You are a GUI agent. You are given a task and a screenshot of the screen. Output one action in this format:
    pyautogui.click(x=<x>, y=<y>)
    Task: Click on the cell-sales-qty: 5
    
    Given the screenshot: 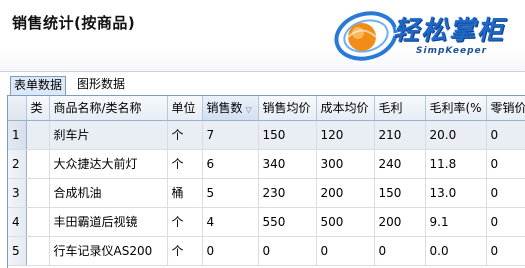 What is the action you would take?
    pyautogui.click(x=230, y=193)
    